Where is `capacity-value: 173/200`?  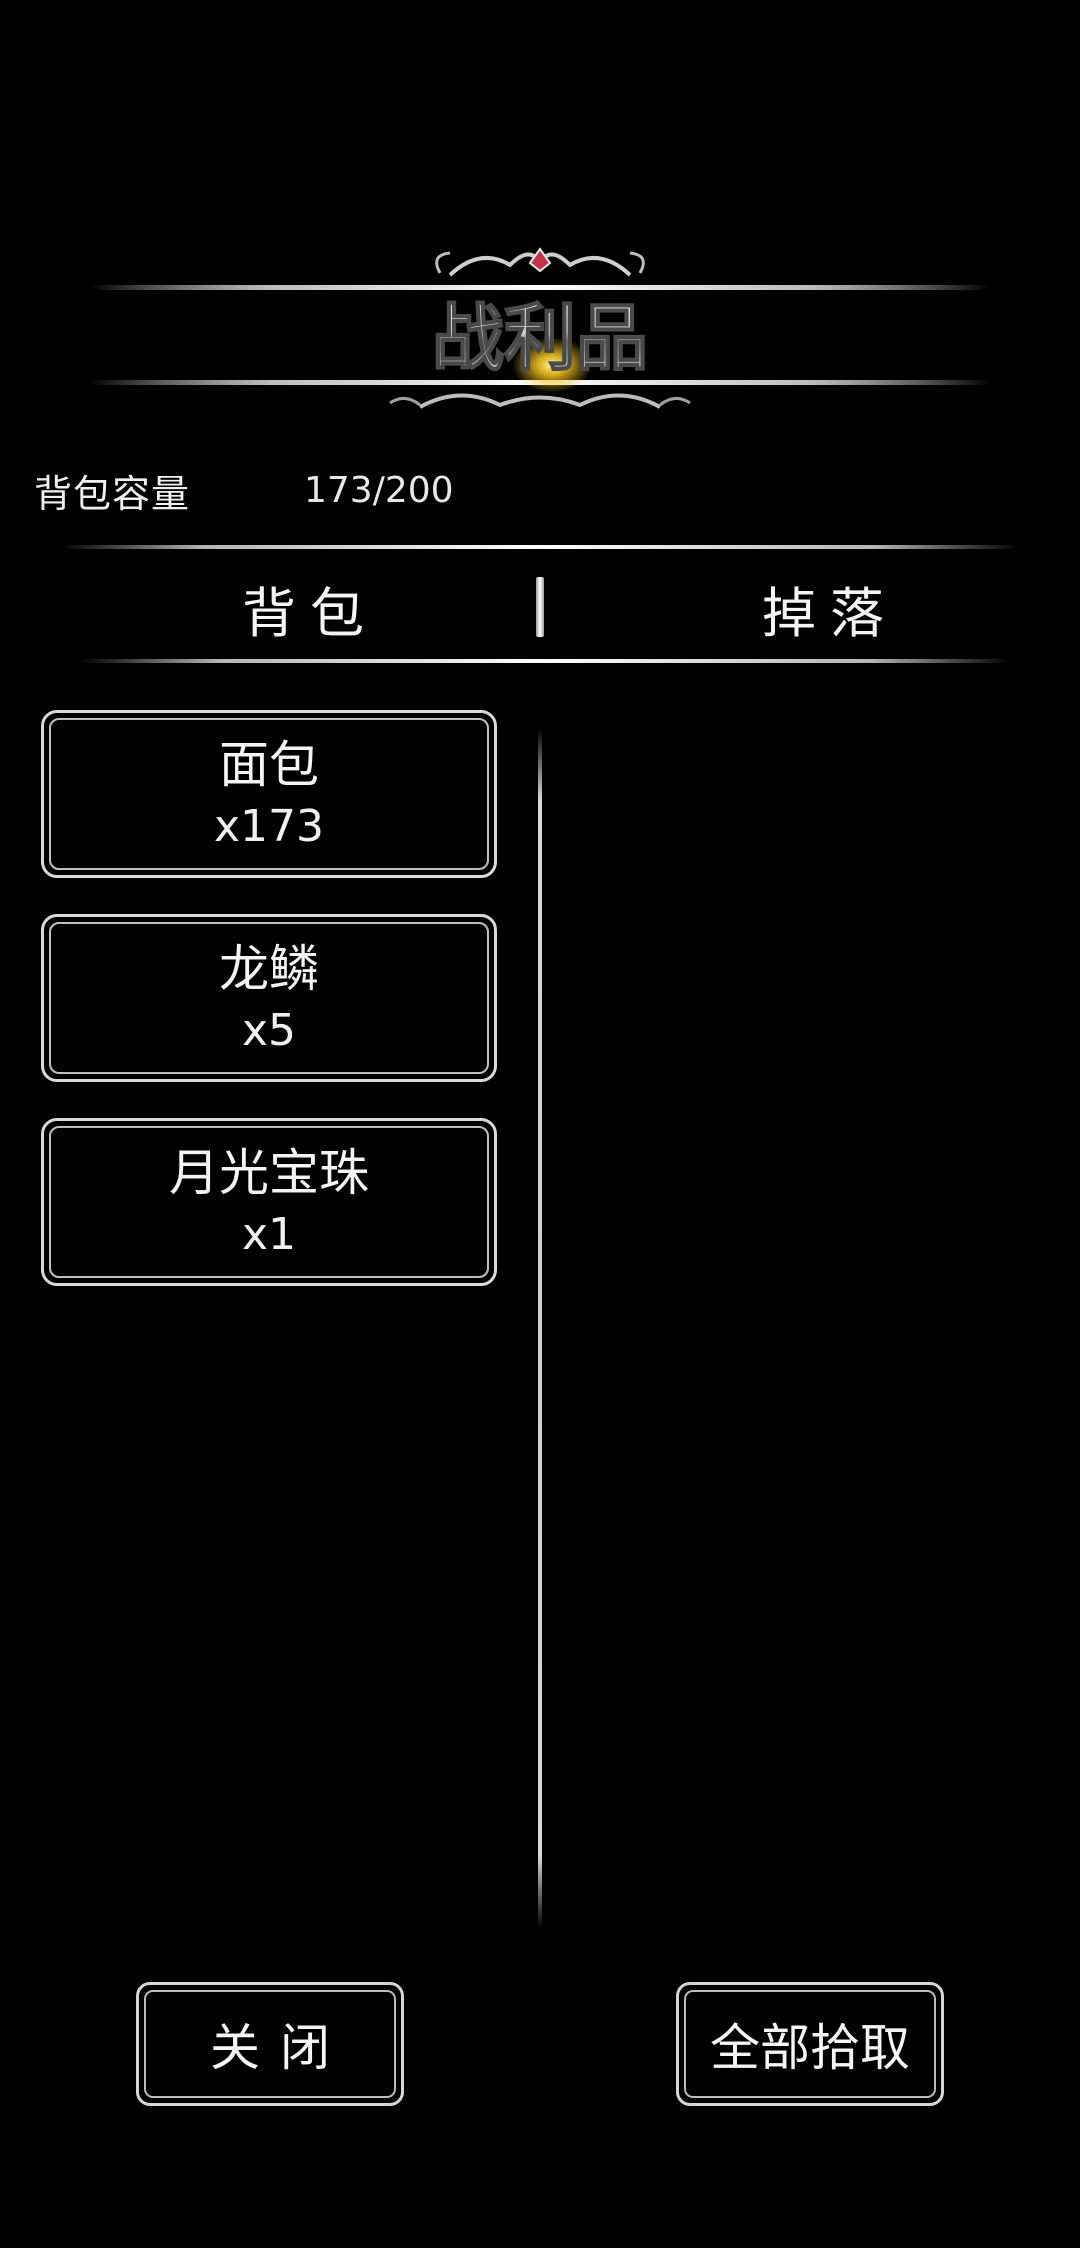 capacity-value: 173/200 is located at coordinates (379, 490).